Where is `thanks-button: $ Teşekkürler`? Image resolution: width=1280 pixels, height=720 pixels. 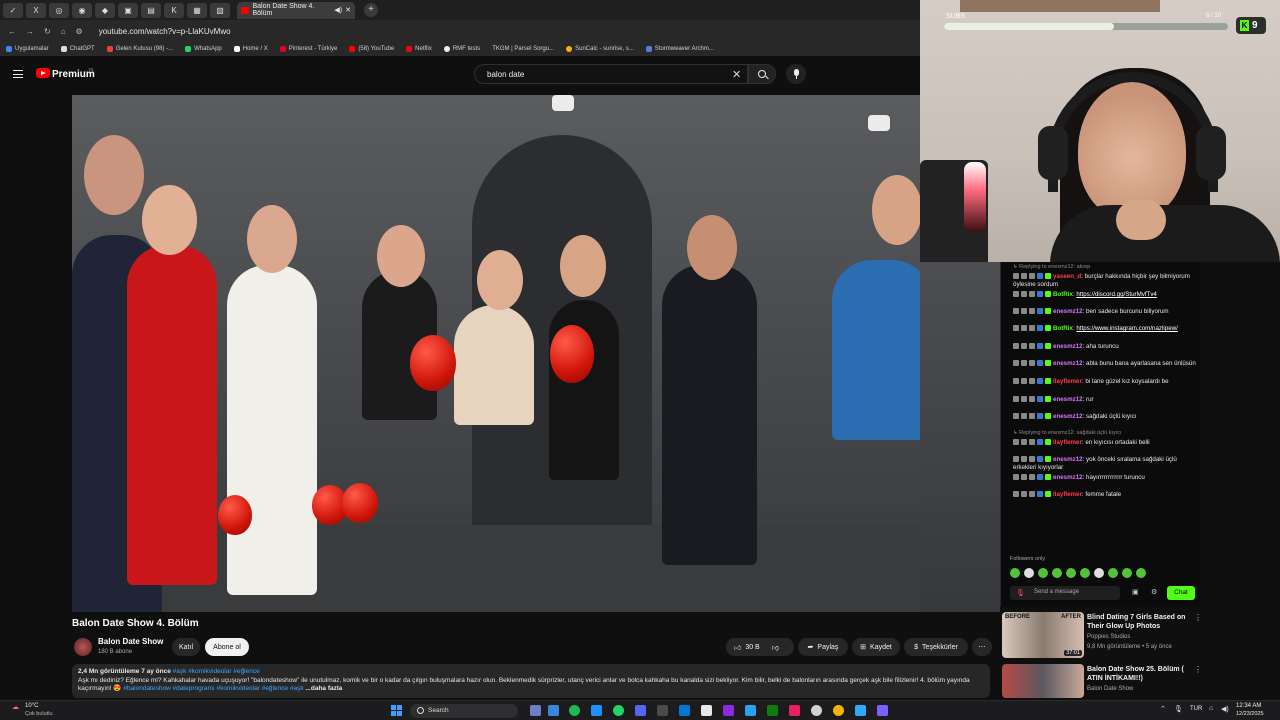 thanks-button: $ Teşekkürler is located at coordinates (936, 647).